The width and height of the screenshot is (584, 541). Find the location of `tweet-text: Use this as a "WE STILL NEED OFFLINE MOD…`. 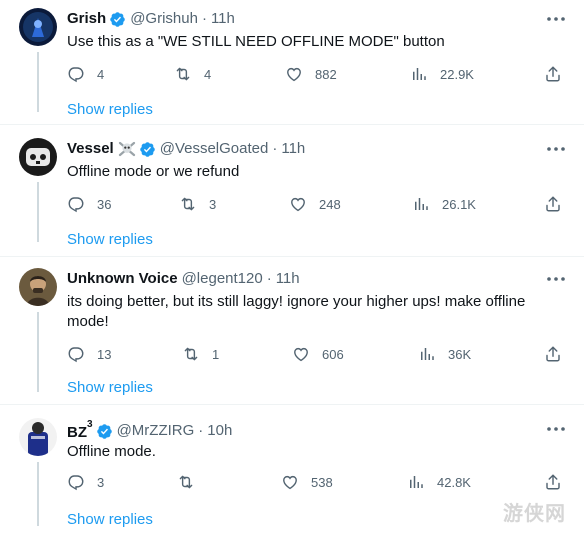

tweet-text: Use this as a "WE STILL NEED OFFLINE MOD… is located at coordinates (256, 41).